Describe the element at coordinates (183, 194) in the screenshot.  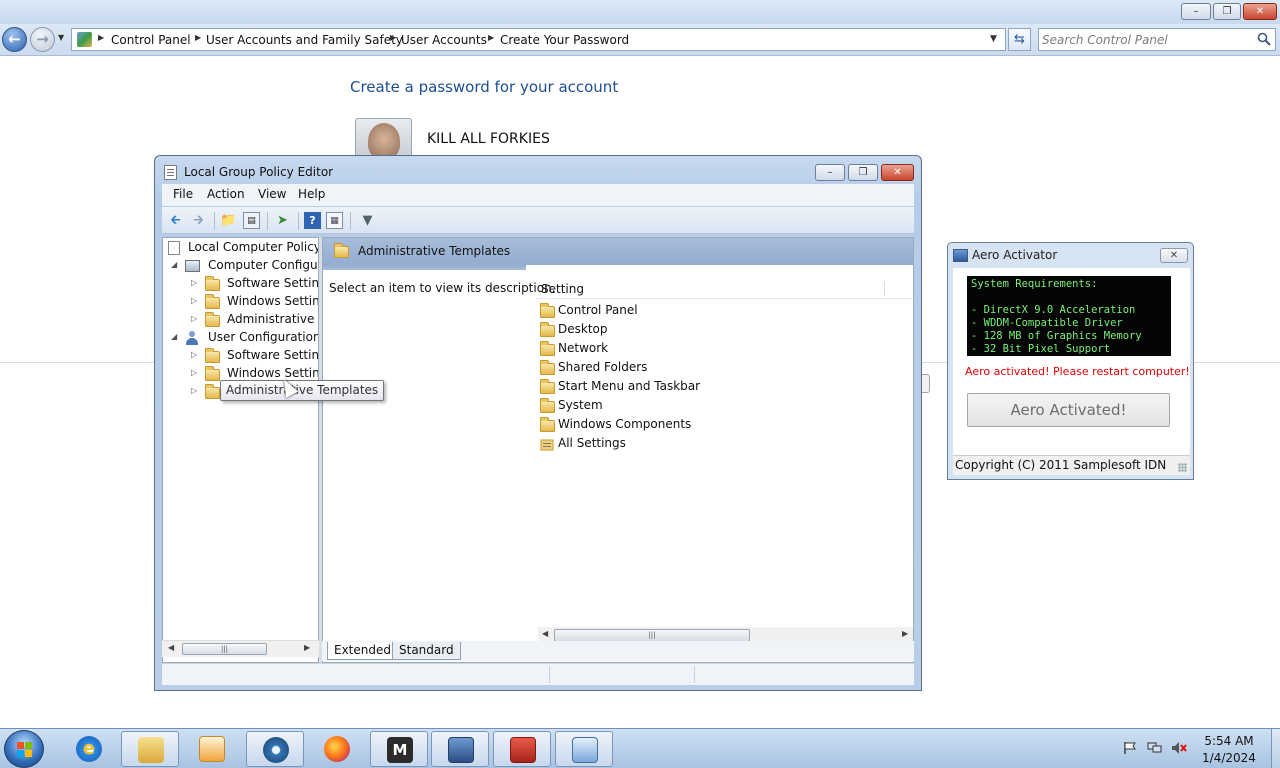
I see `menu-file: File` at that location.